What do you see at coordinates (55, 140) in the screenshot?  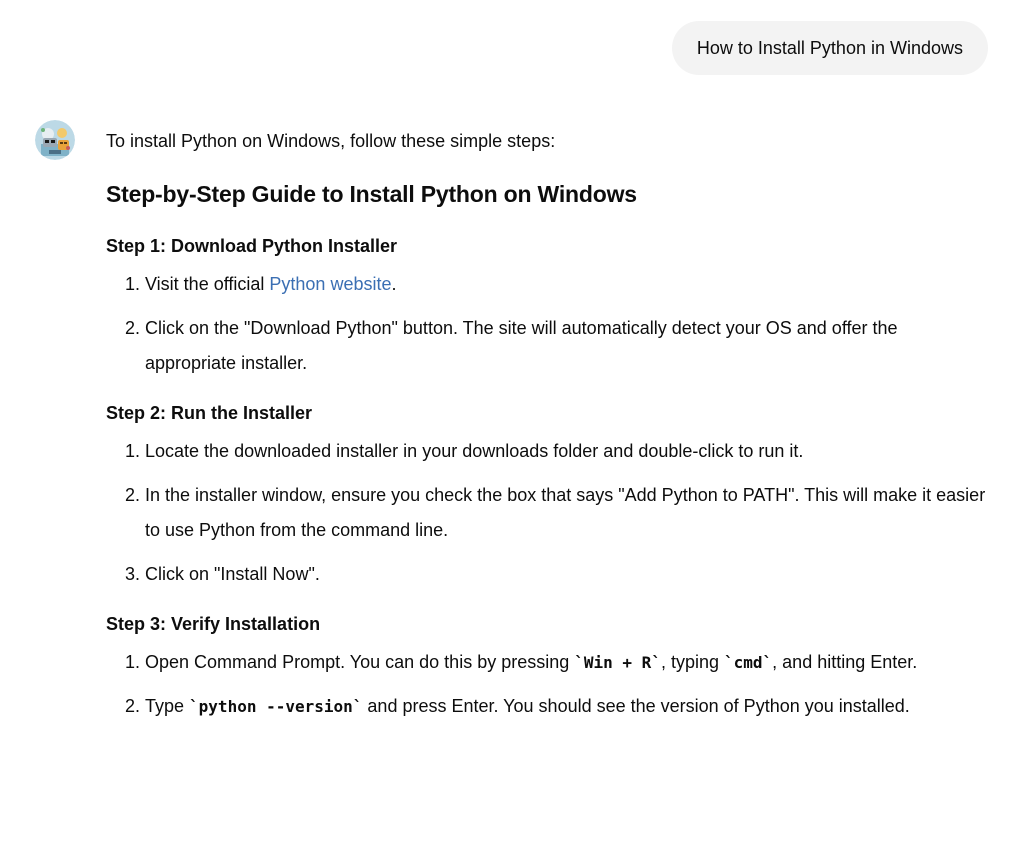 I see `assistant-avatar-icon` at bounding box center [55, 140].